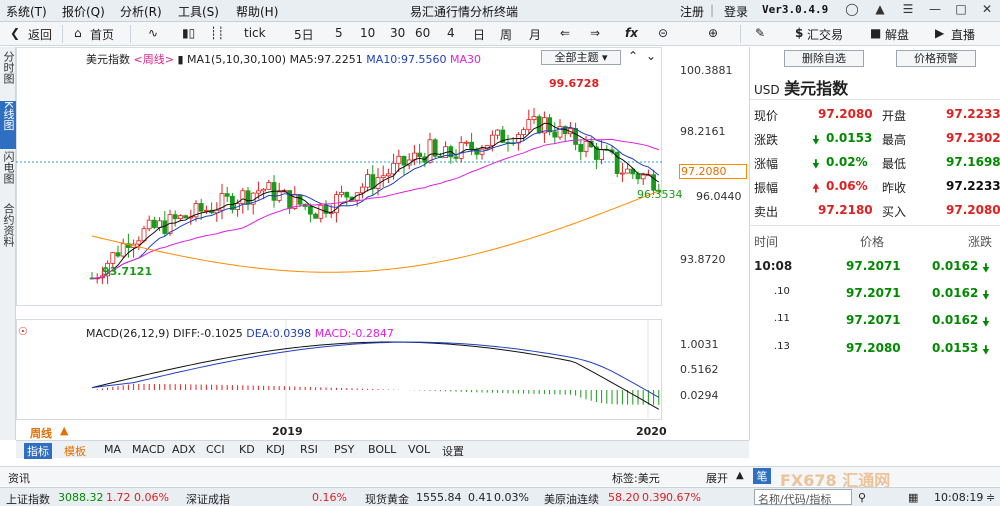 The width and height of the screenshot is (1000, 507). Describe the element at coordinates (663, 33) in the screenshot. I see `remove-icon: ⊝` at that location.